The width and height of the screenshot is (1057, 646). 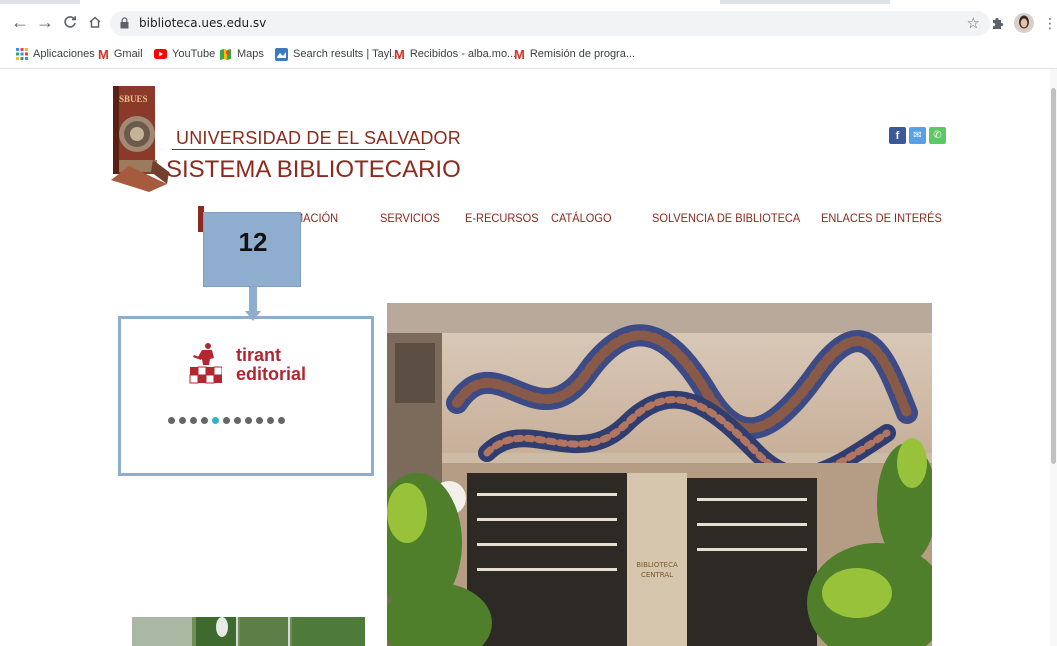 I want to click on home-icon, so click(x=95, y=22).